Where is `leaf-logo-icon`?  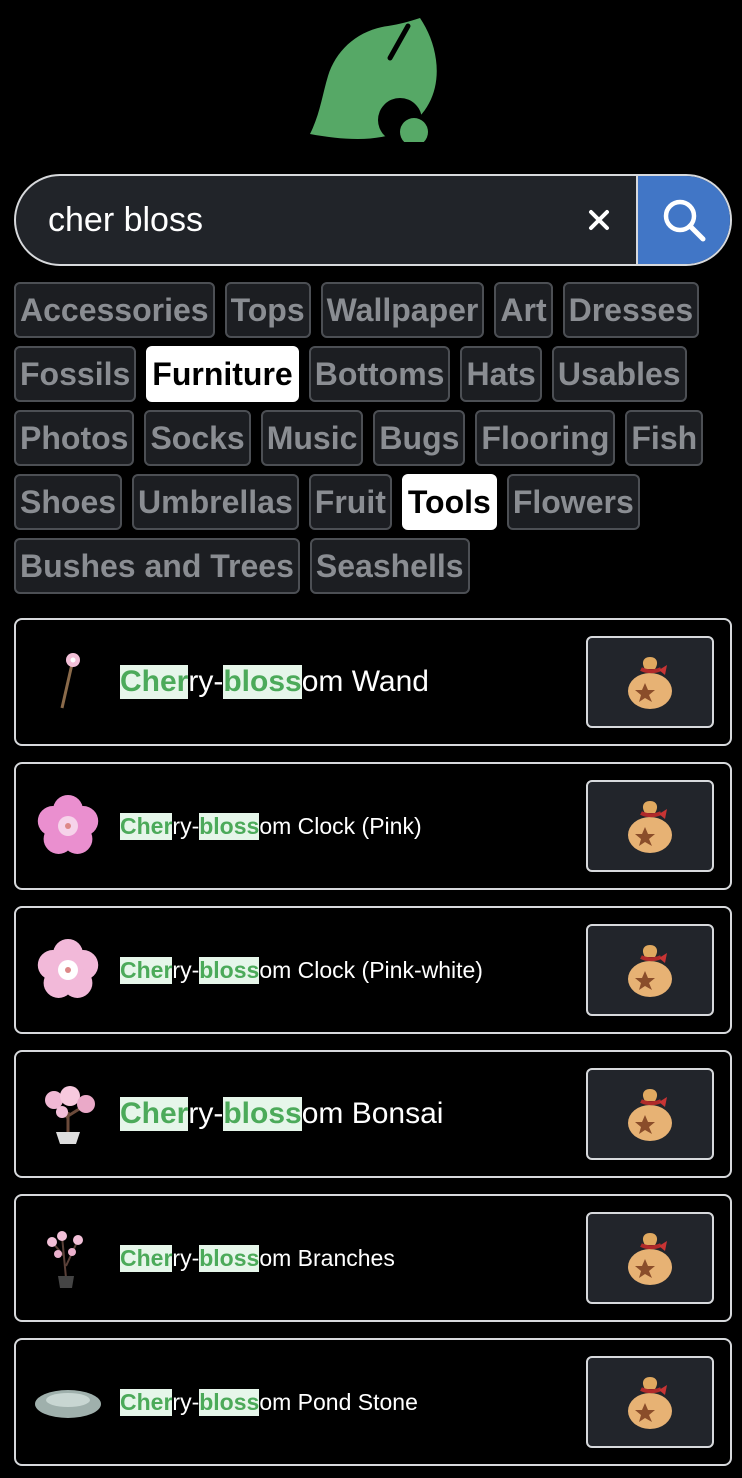 leaf-logo-icon is located at coordinates (373, 80).